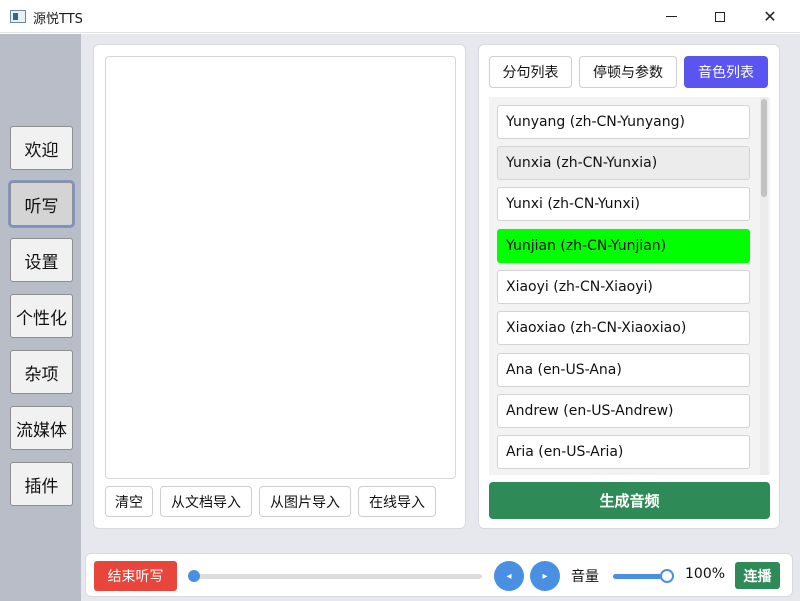  What do you see at coordinates (623, 163) in the screenshot?
I see `voice-item-yunxia: Yunxia (zh-CN-Yunxia)` at bounding box center [623, 163].